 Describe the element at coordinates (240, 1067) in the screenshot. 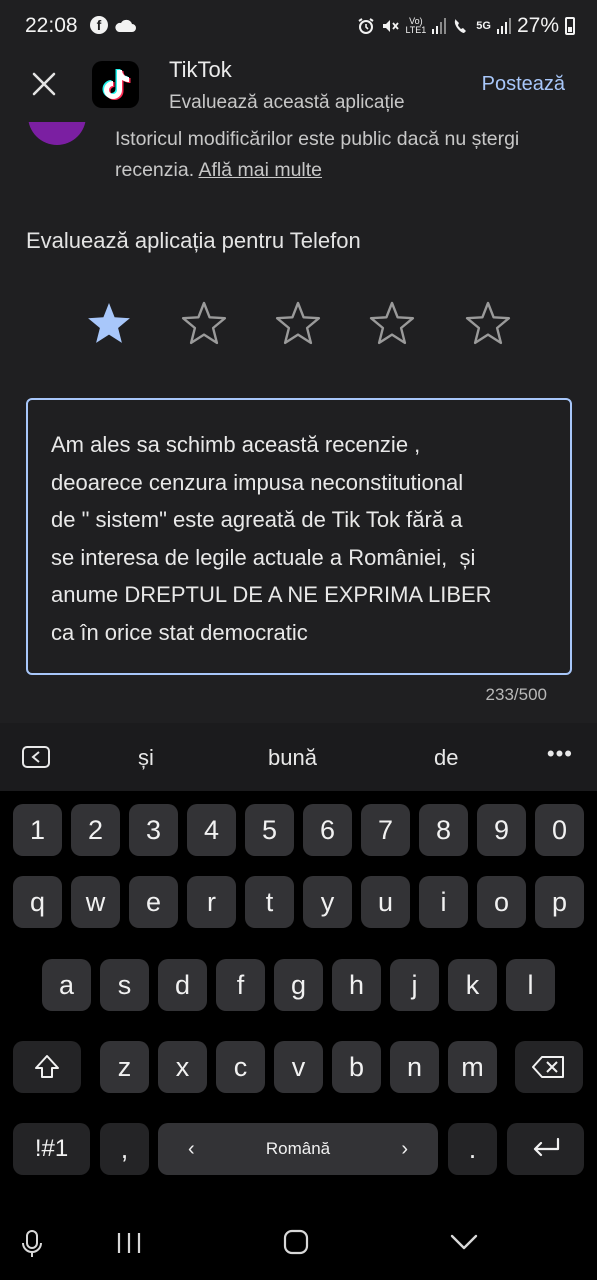

I see `key-c: c` at that location.